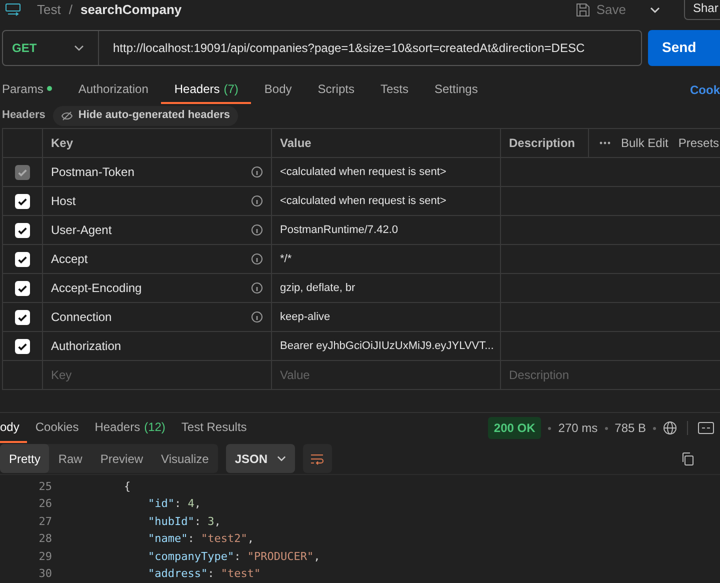  Describe the element at coordinates (69, 259) in the screenshot. I see `header-key: Accept` at that location.